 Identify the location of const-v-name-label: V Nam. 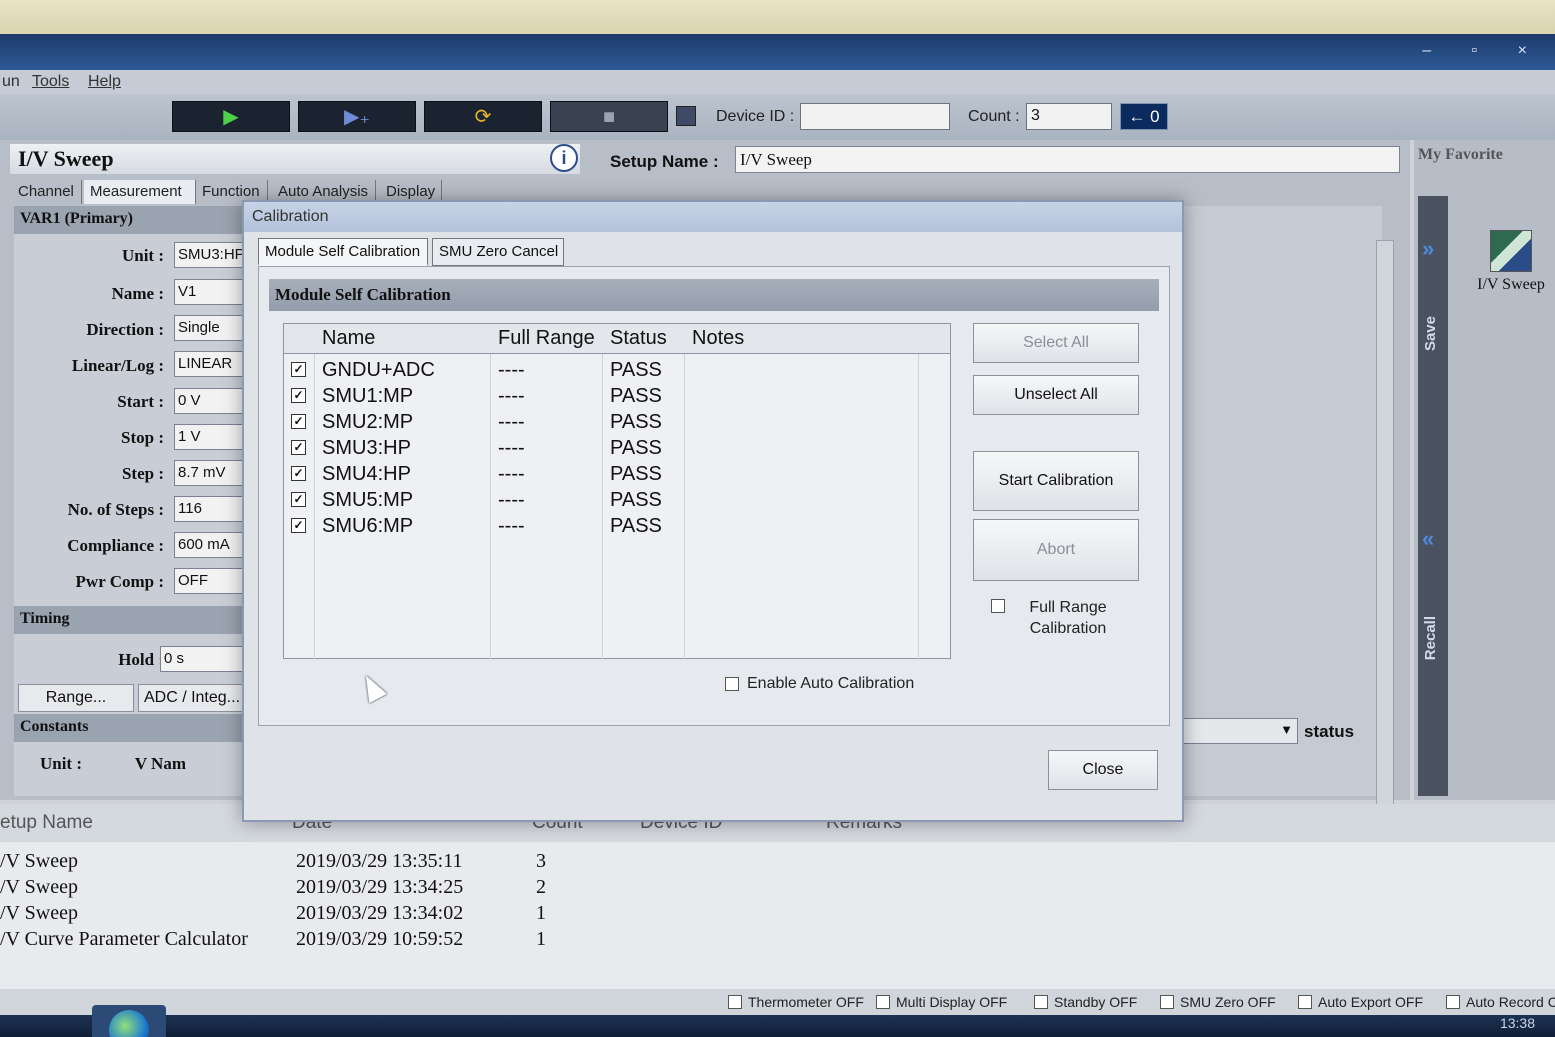
(160, 763).